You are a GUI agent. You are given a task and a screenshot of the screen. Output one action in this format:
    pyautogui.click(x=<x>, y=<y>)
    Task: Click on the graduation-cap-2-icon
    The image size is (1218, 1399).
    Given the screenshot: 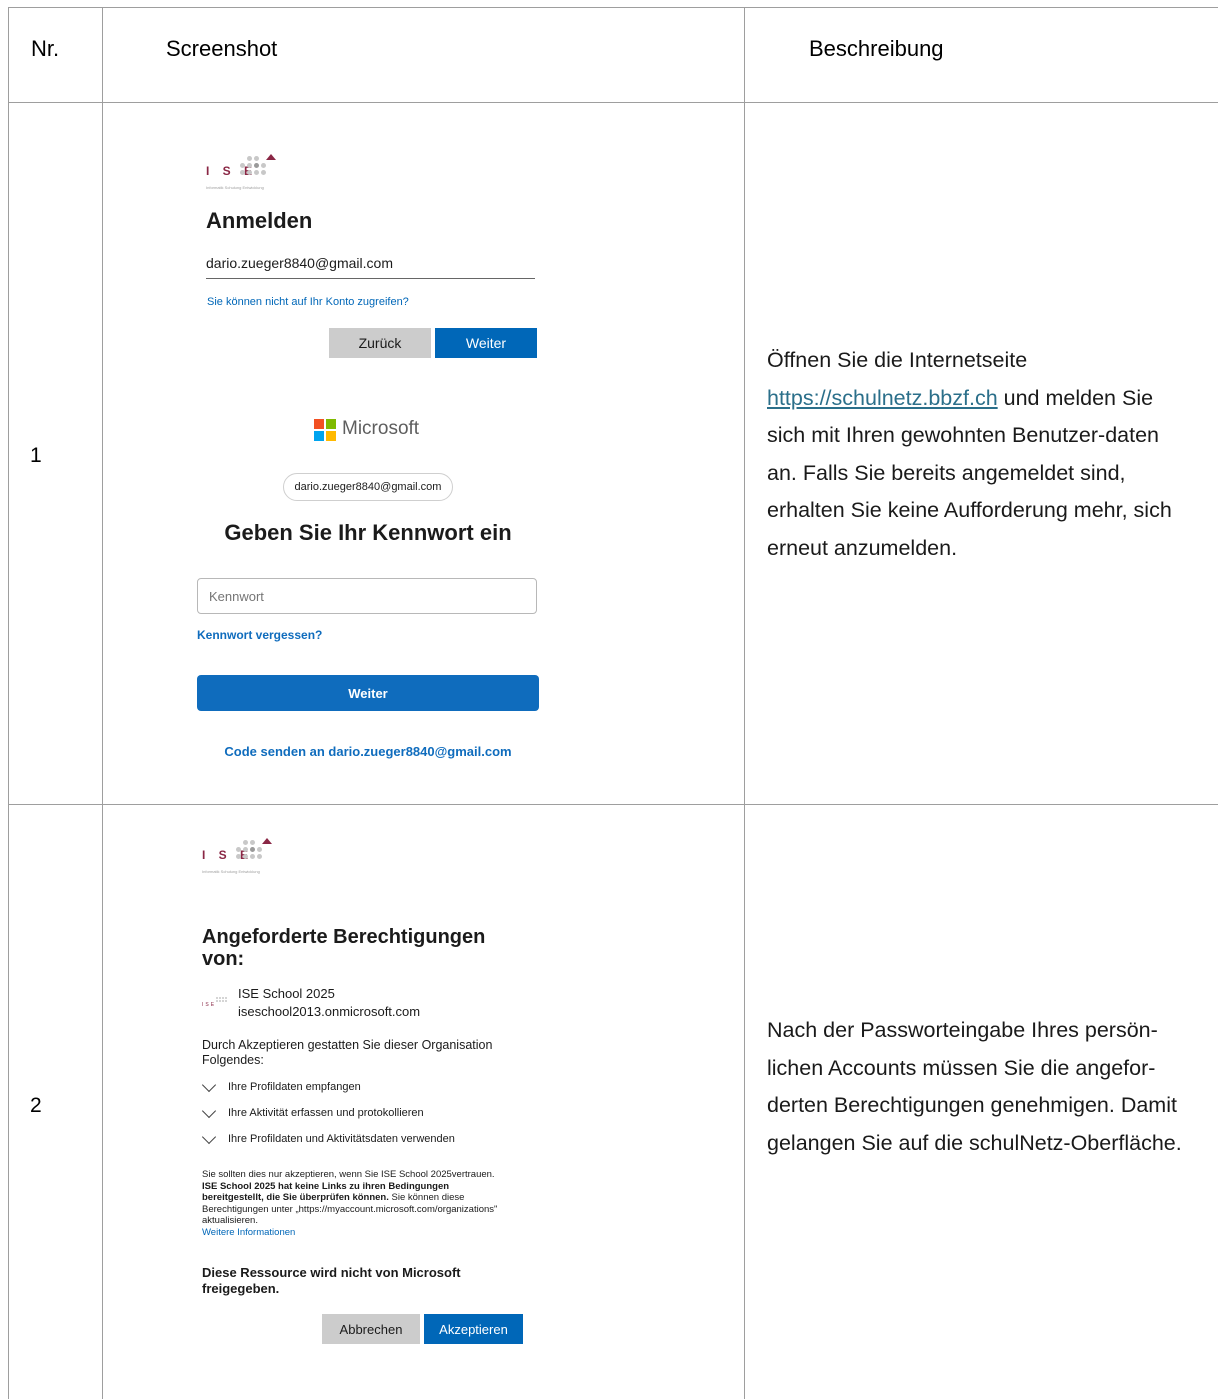 What is the action you would take?
    pyautogui.click(x=267, y=841)
    